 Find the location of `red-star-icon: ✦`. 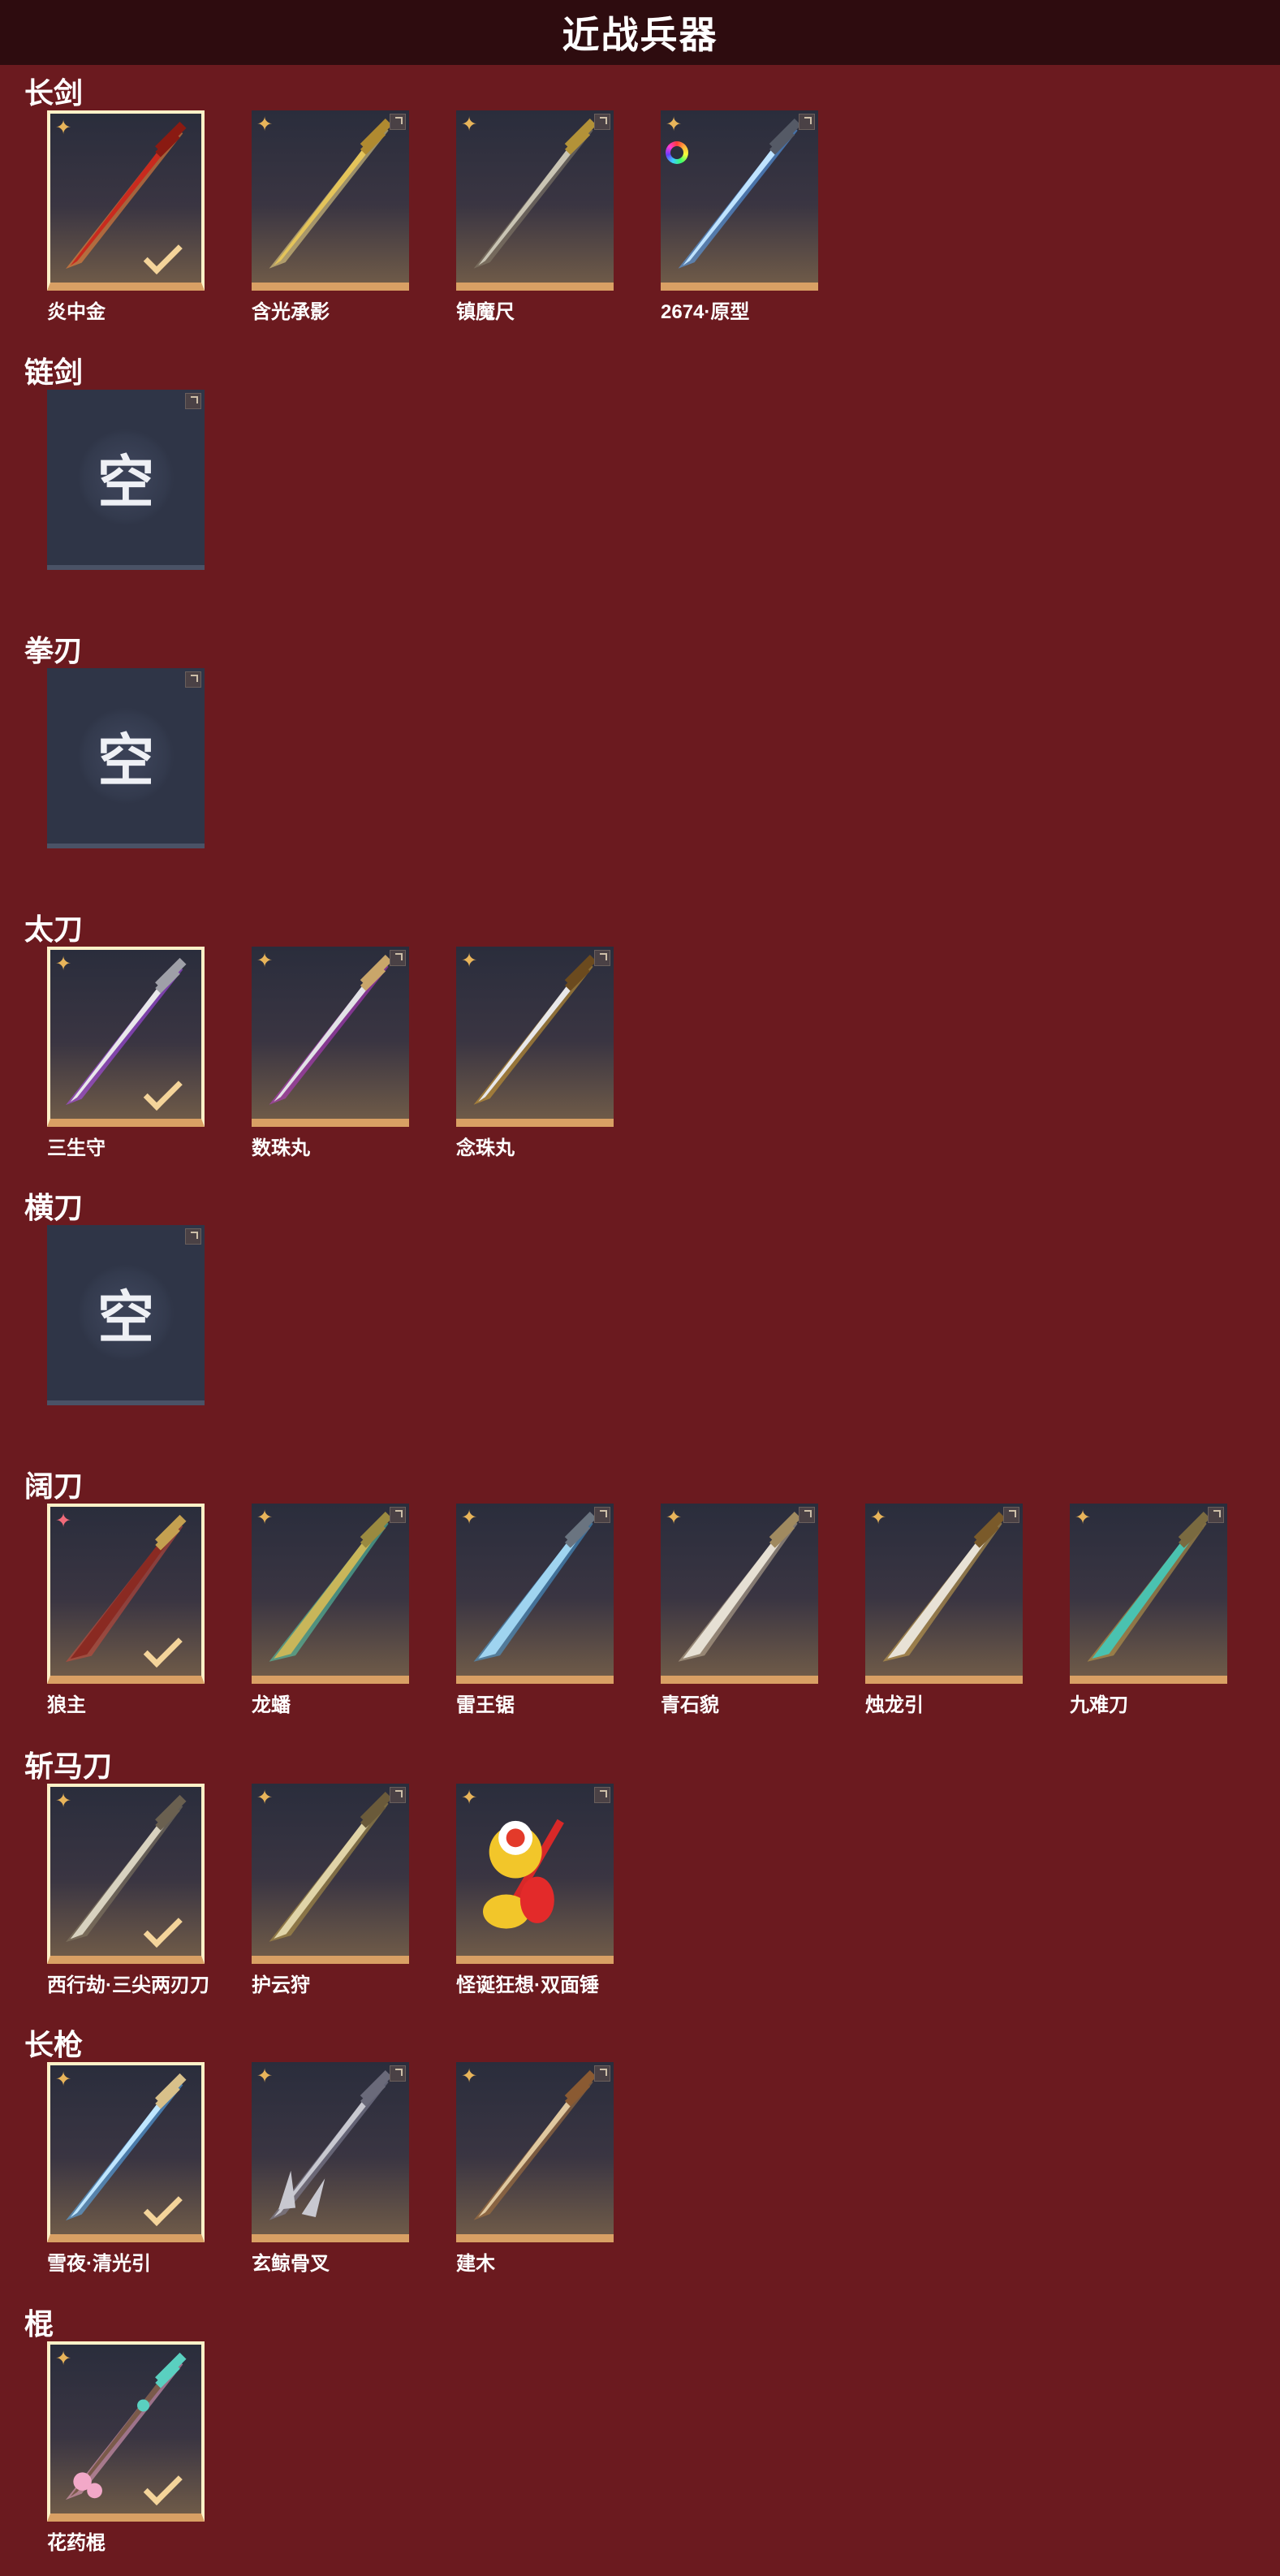

red-star-icon: ✦ is located at coordinates (63, 1521).